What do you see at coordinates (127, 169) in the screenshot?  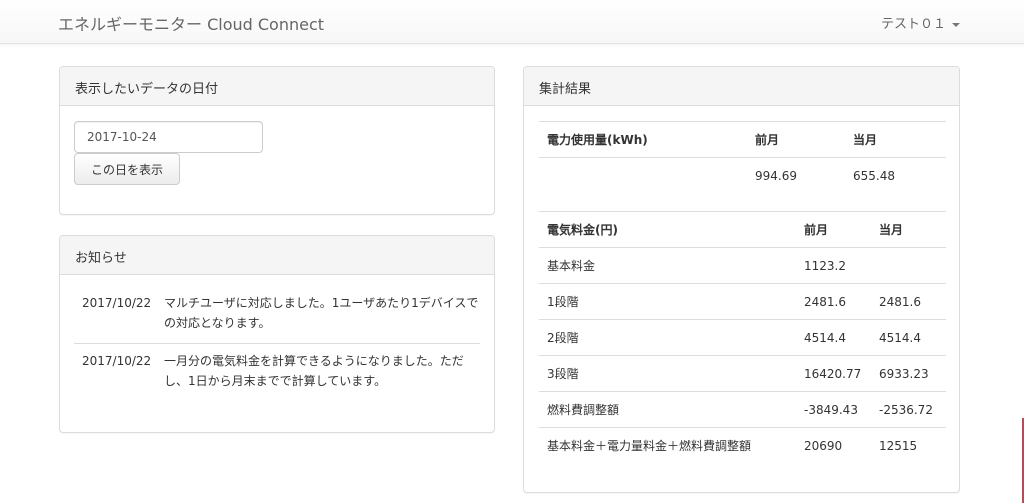 I see `show-date-button: この日を表示` at bounding box center [127, 169].